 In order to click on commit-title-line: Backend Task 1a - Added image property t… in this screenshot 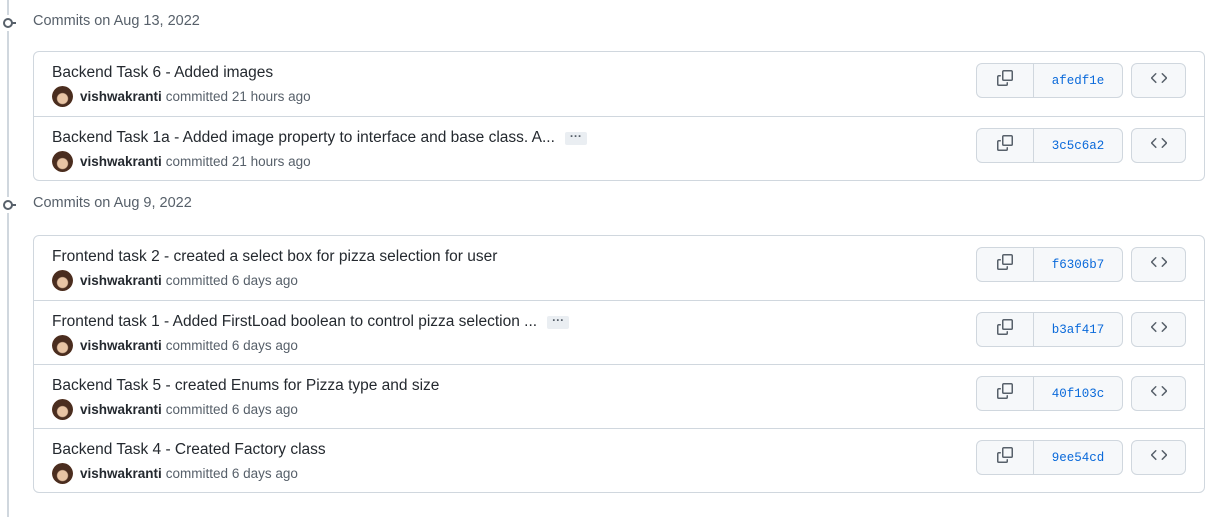, I will do `click(319, 138)`.